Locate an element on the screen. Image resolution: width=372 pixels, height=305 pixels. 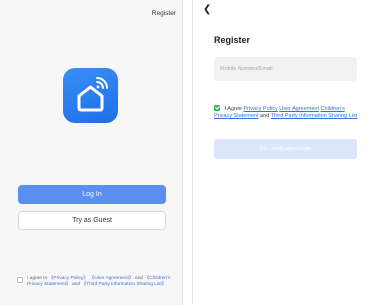
third-party-list-link: Third Party Information Sharing List is located at coordinates (314, 116).